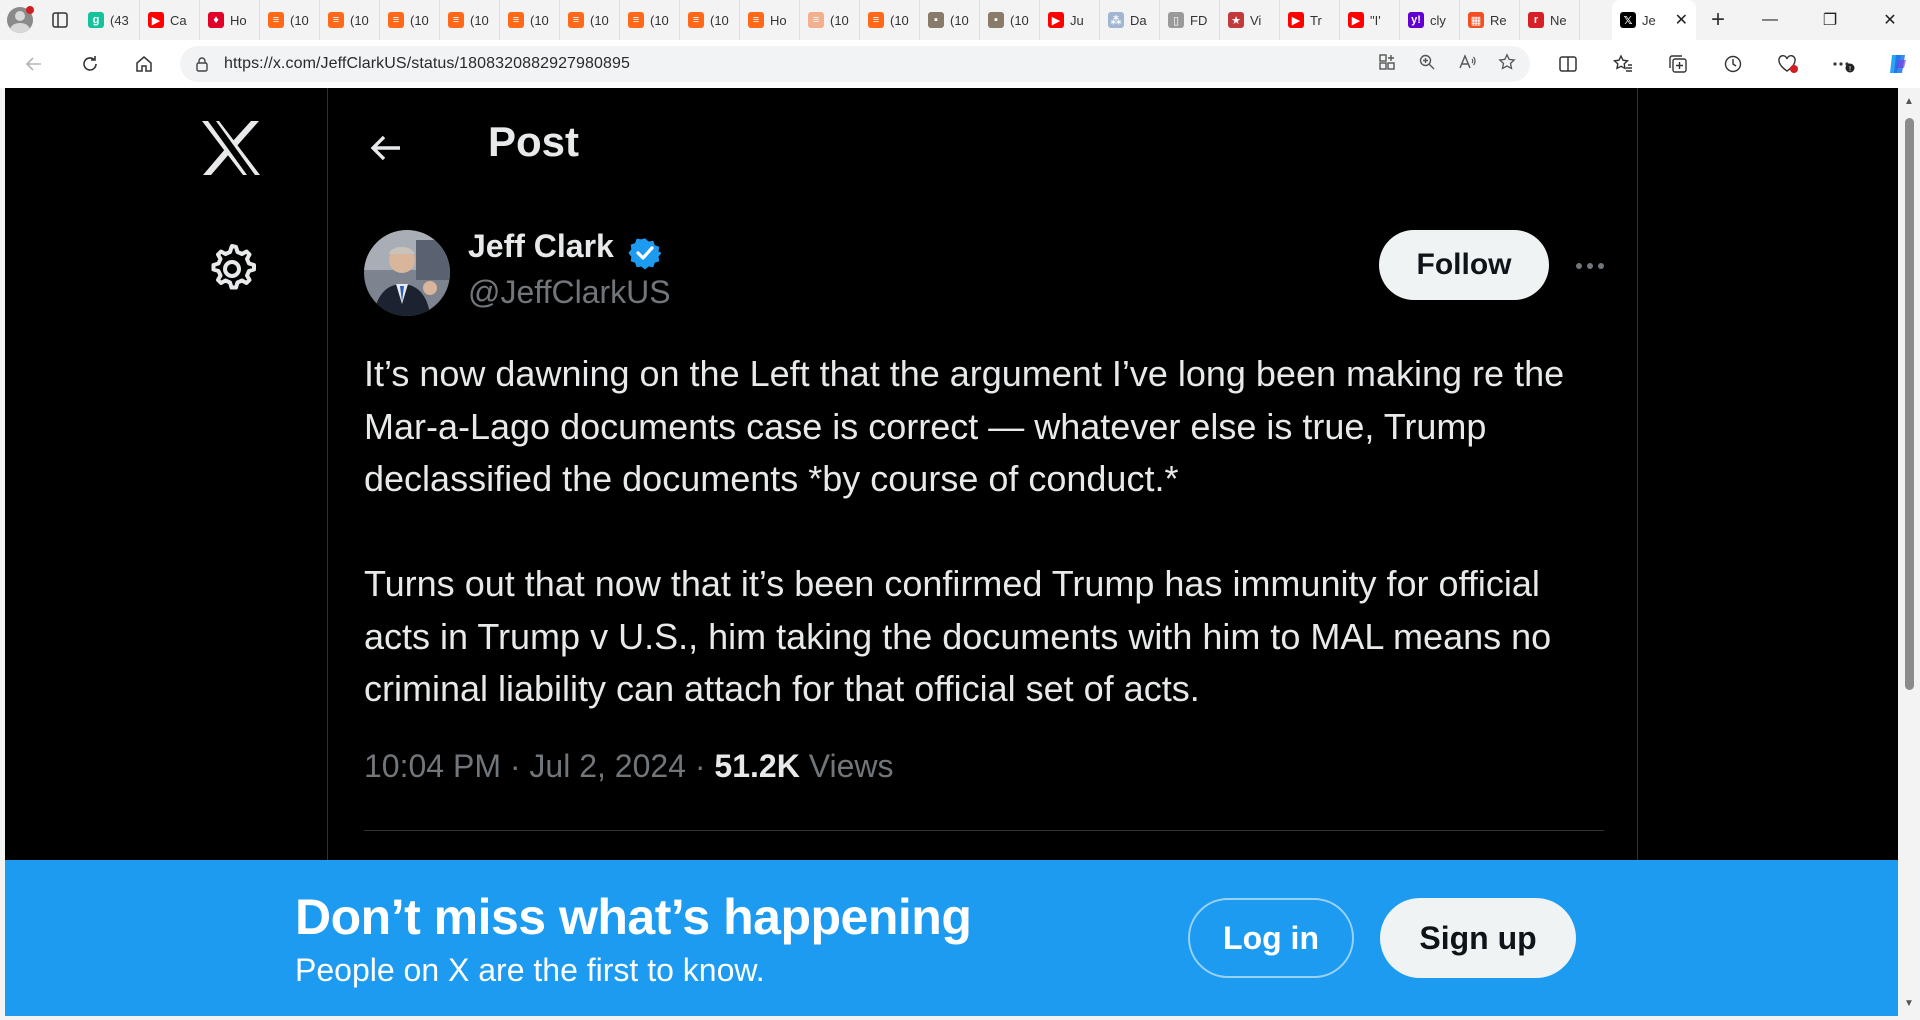  I want to click on tab-label: Ho, so click(778, 20).